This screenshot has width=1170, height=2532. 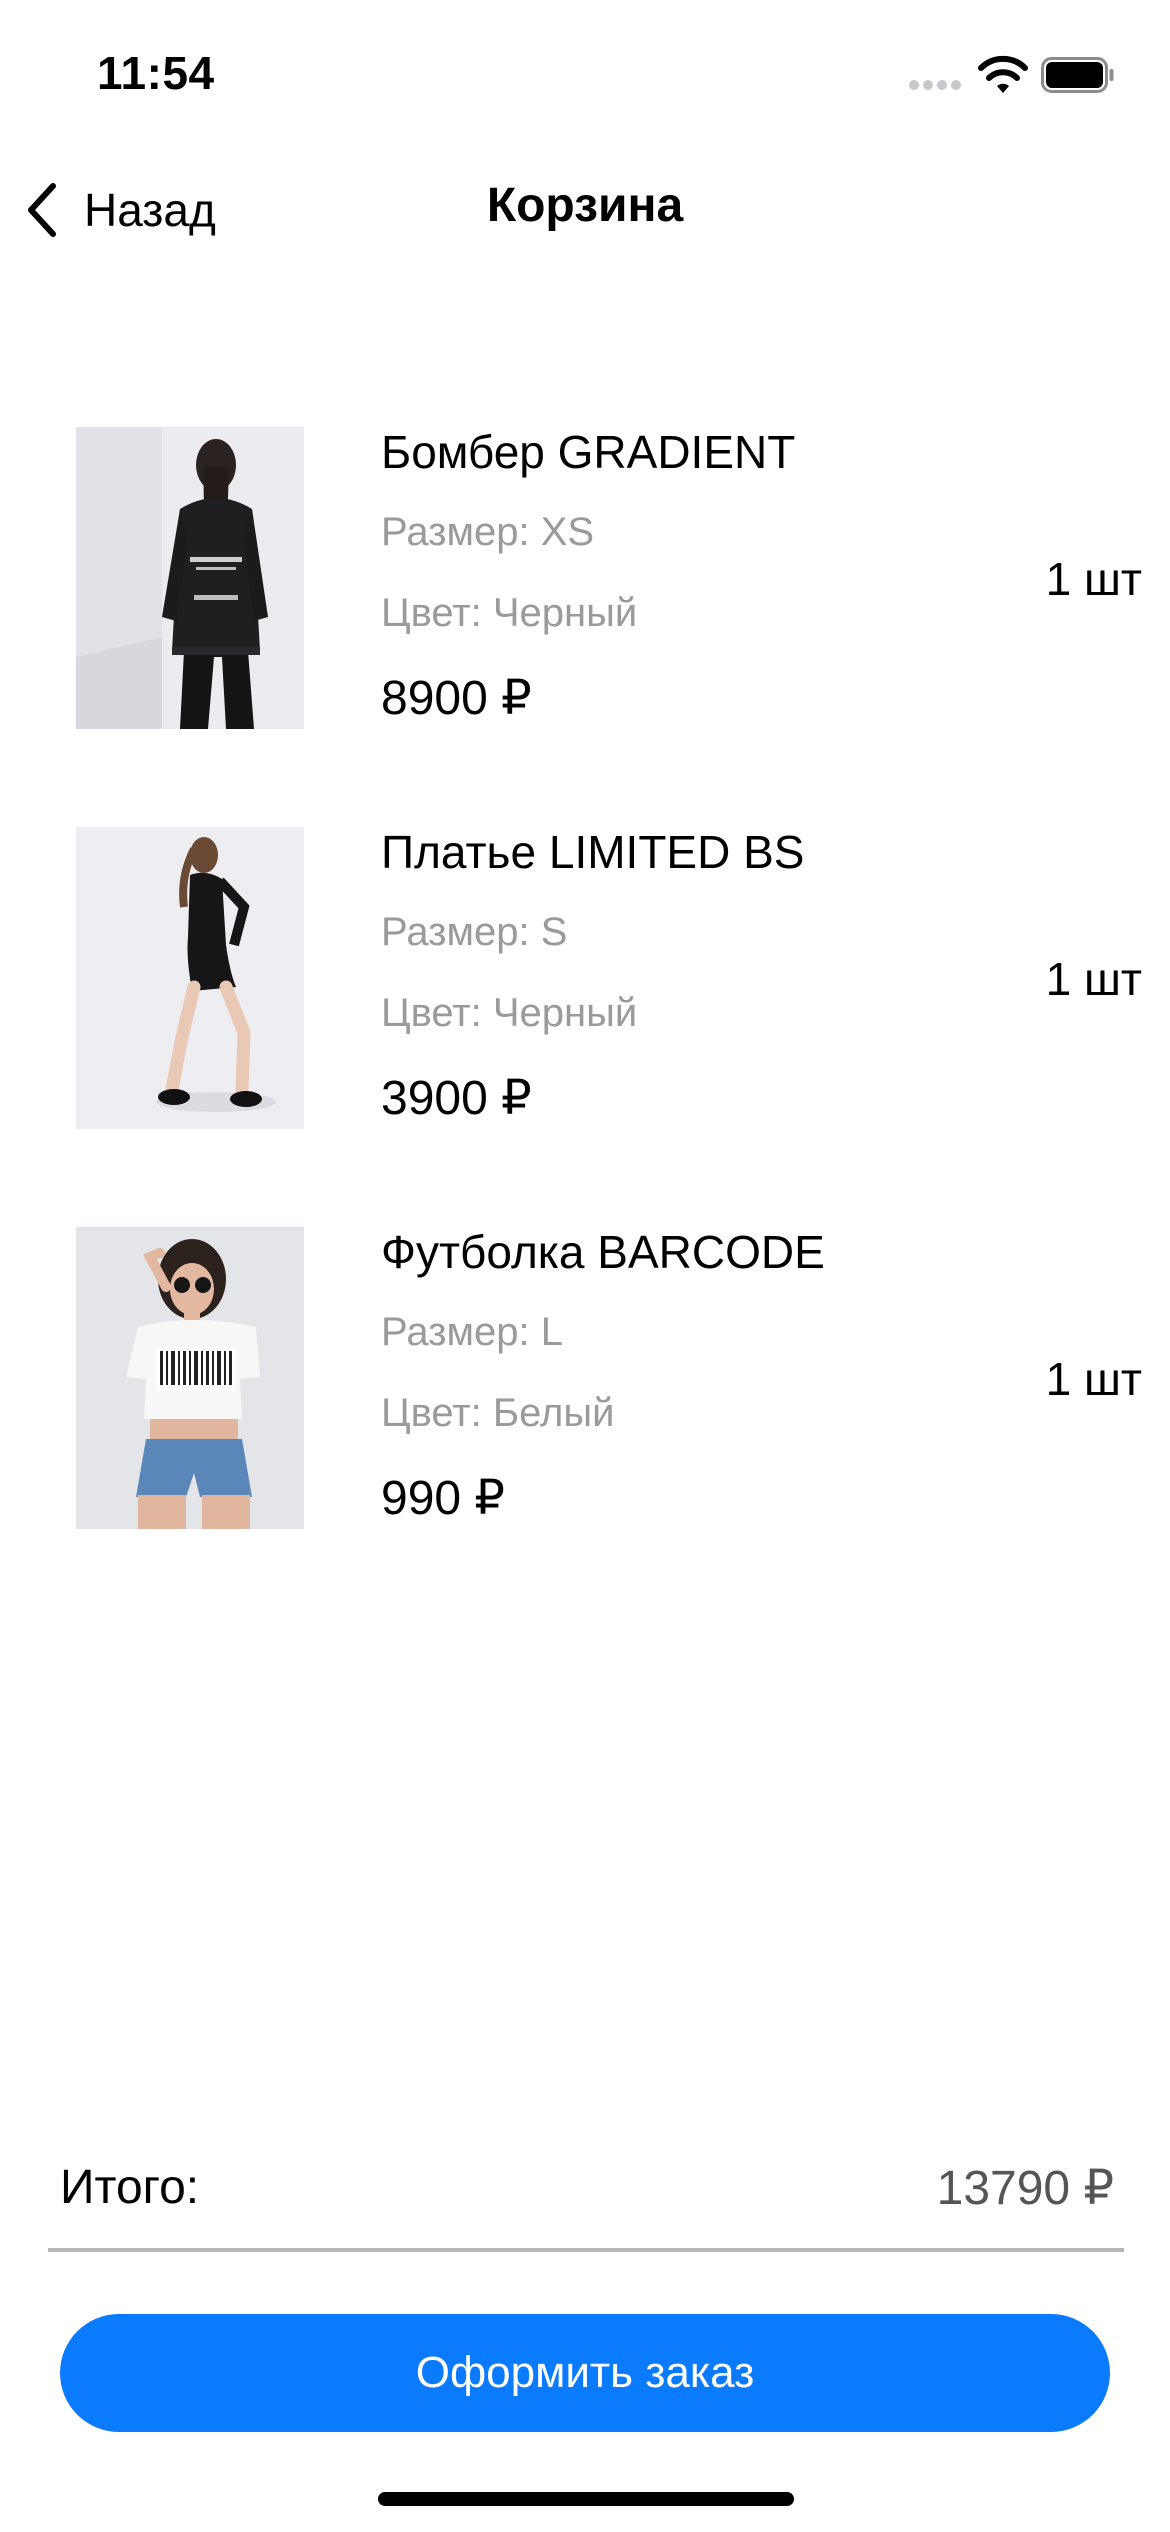 I want to click on cellular-signal-icon, so click(x=935, y=86).